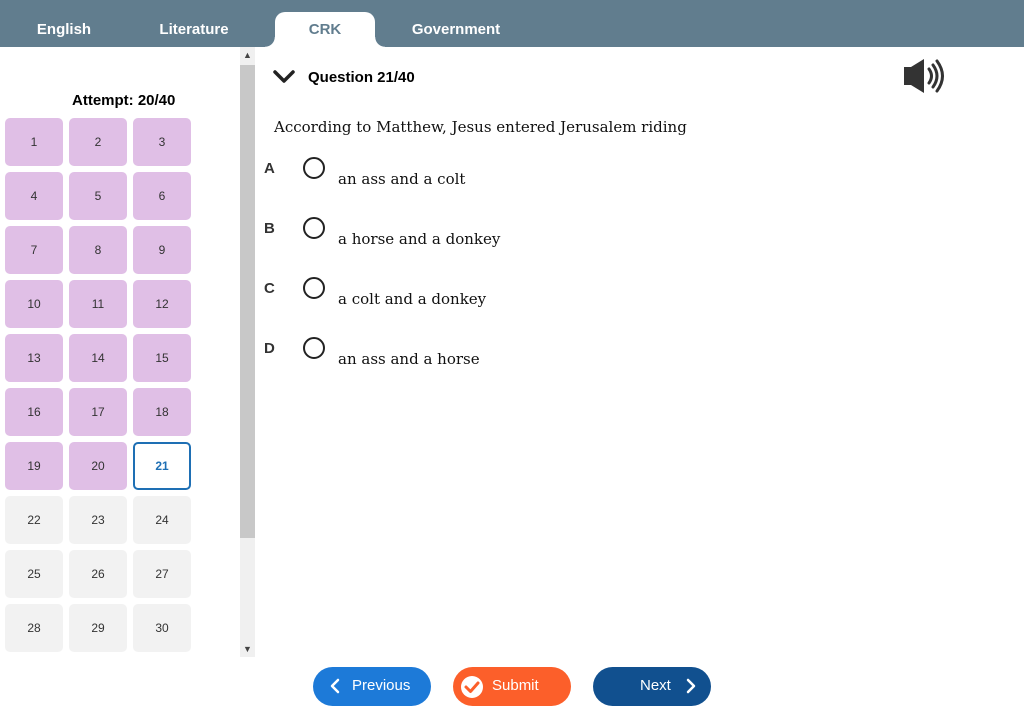 The image size is (1024, 715). What do you see at coordinates (98, 358) in the screenshot?
I see `question-cell: 14` at bounding box center [98, 358].